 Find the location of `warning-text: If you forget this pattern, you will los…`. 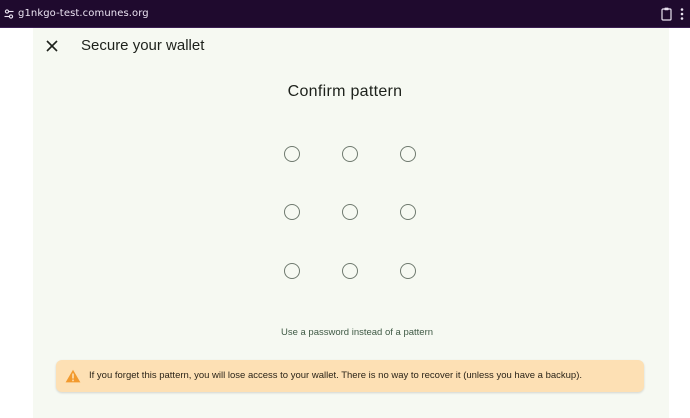

warning-text: If you forget this pattern, you will los… is located at coordinates (336, 375).